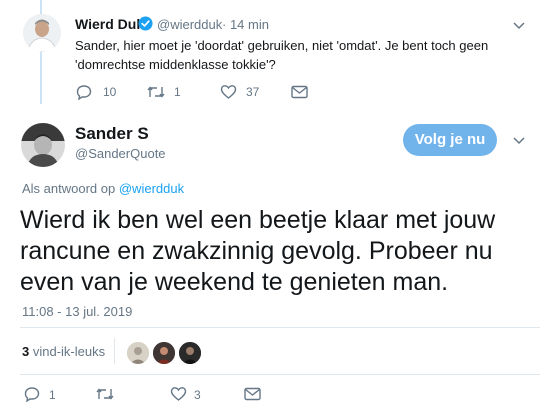 The width and height of the screenshot is (555, 420). What do you see at coordinates (120, 153) in the screenshot?
I see `main-author-handle: @SanderQuote` at bounding box center [120, 153].